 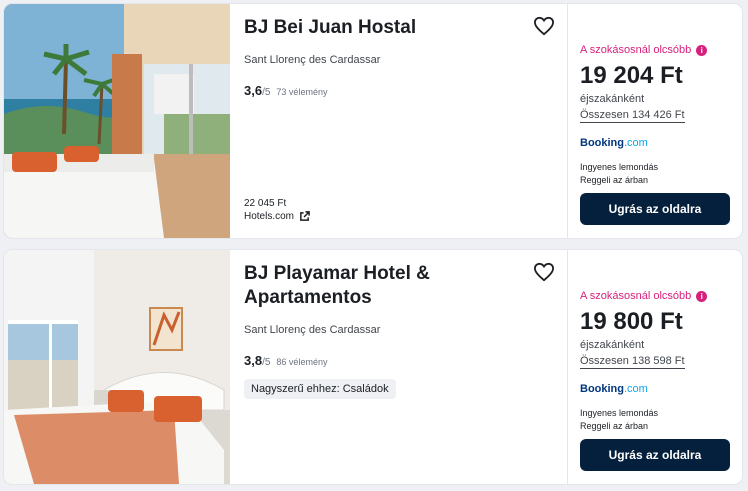 I want to click on alt-site-name: Hotels.com, so click(x=269, y=216).